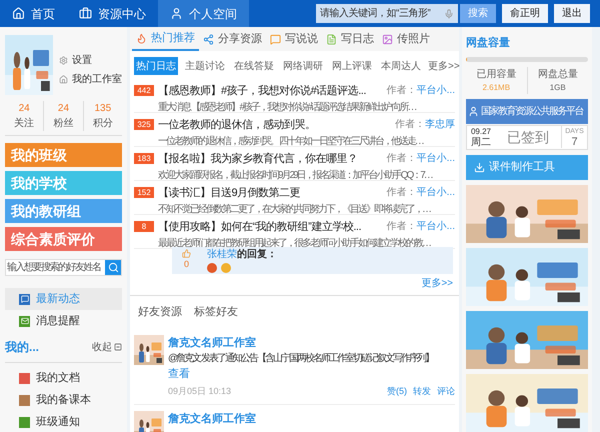 The height and width of the screenshot is (432, 600). What do you see at coordinates (144, 90) in the screenshot?
I see `count-badge: 442` at bounding box center [144, 90].